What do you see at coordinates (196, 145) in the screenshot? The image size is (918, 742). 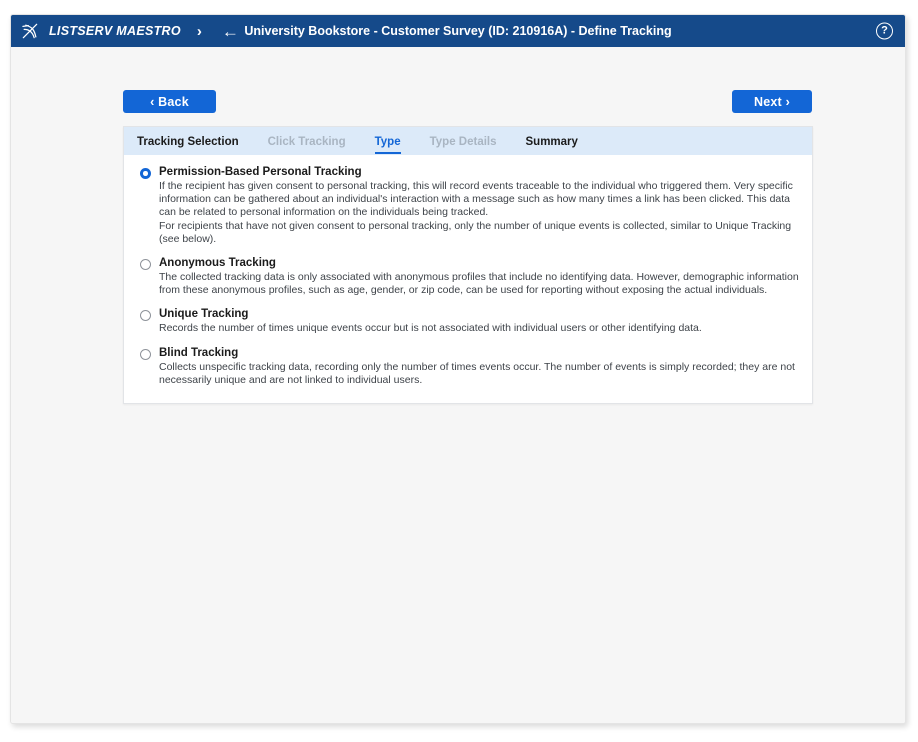 I see `tab-tracking-selection: Tracking Selection` at bounding box center [196, 145].